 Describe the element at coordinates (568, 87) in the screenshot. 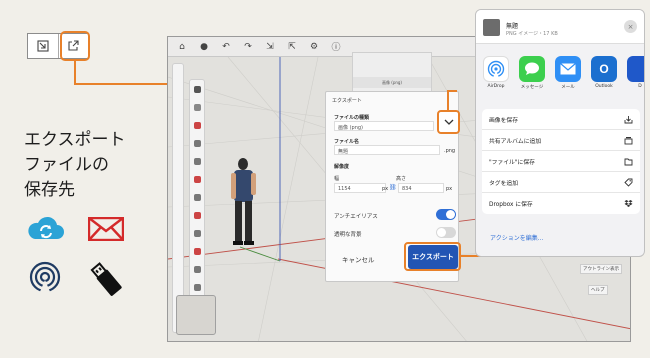

I see `app-label: メール` at that location.